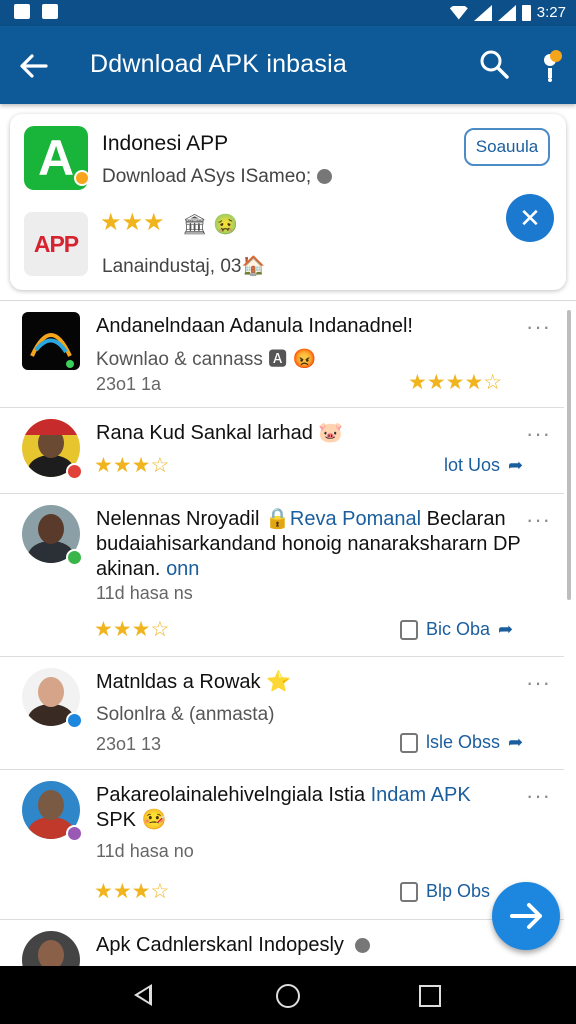  Describe the element at coordinates (472, 465) in the screenshot. I see `item-action-label: lot Uos` at that location.